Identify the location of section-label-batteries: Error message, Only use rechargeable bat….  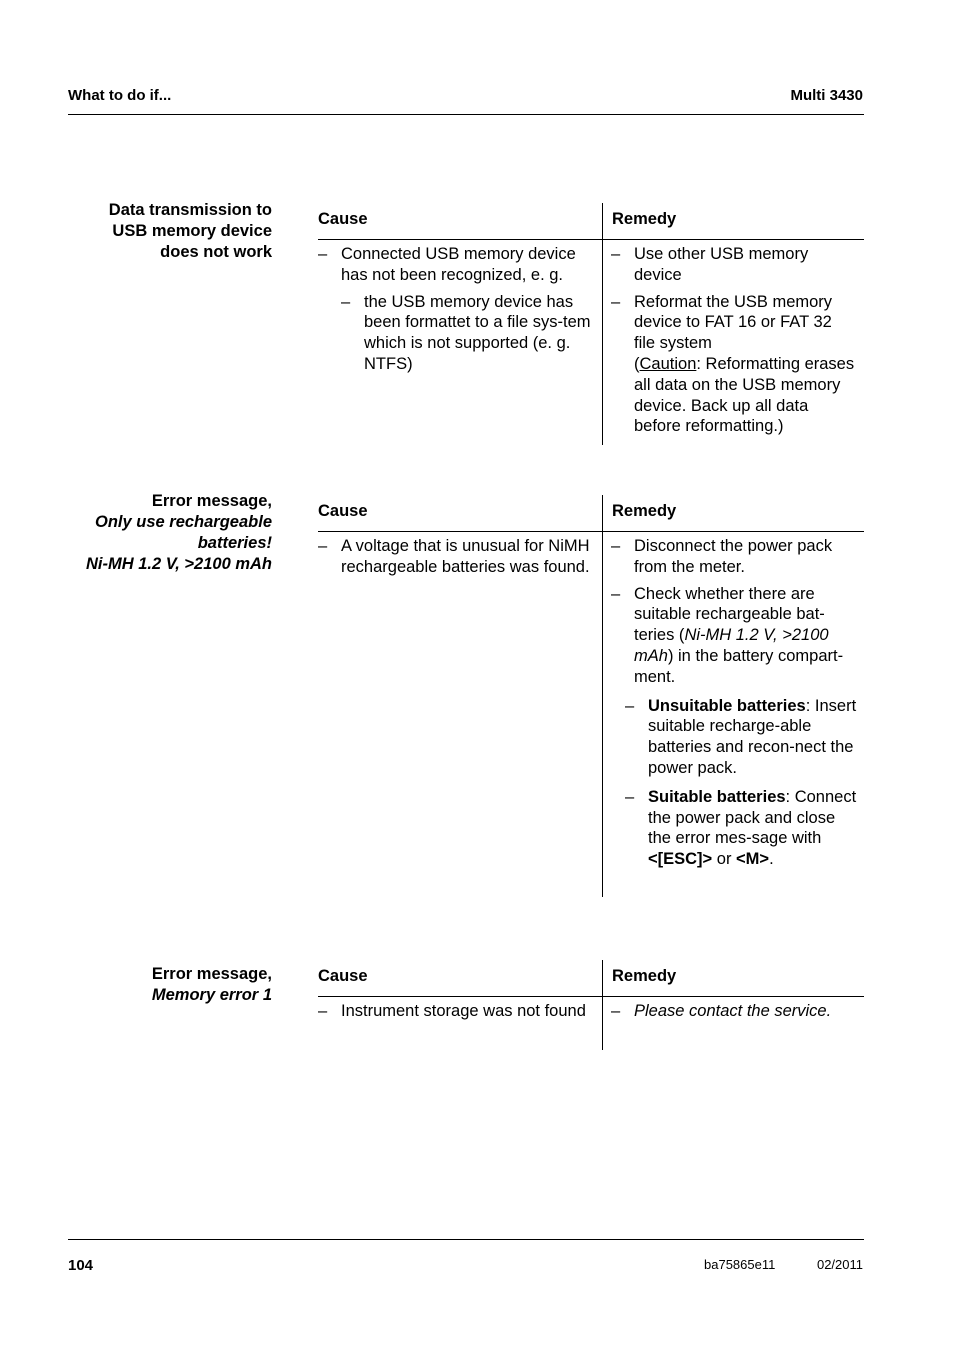
(166, 533).